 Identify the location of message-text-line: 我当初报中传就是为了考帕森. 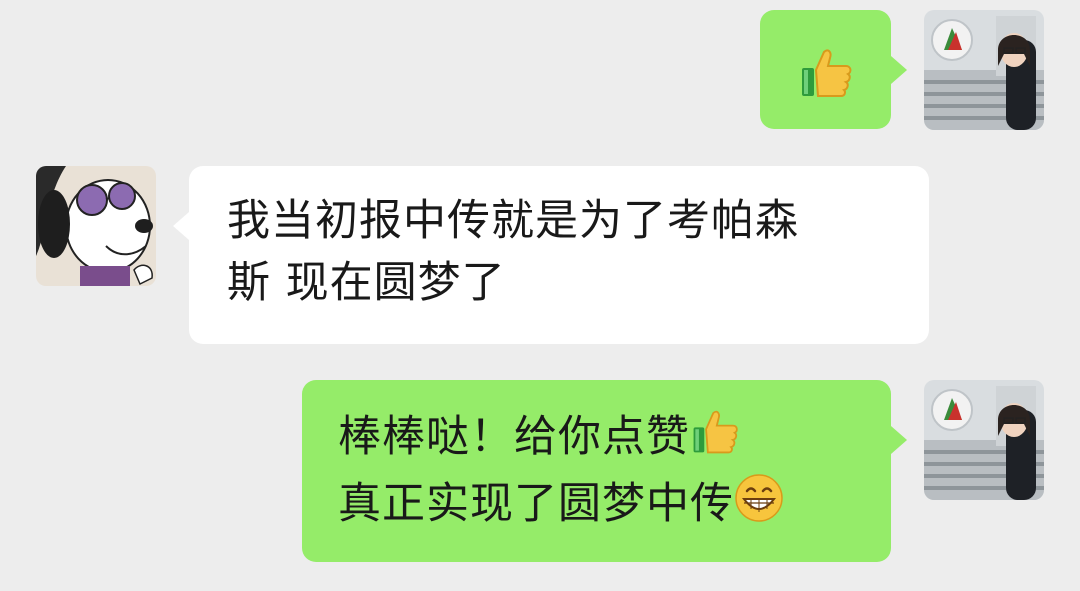
(513, 221).